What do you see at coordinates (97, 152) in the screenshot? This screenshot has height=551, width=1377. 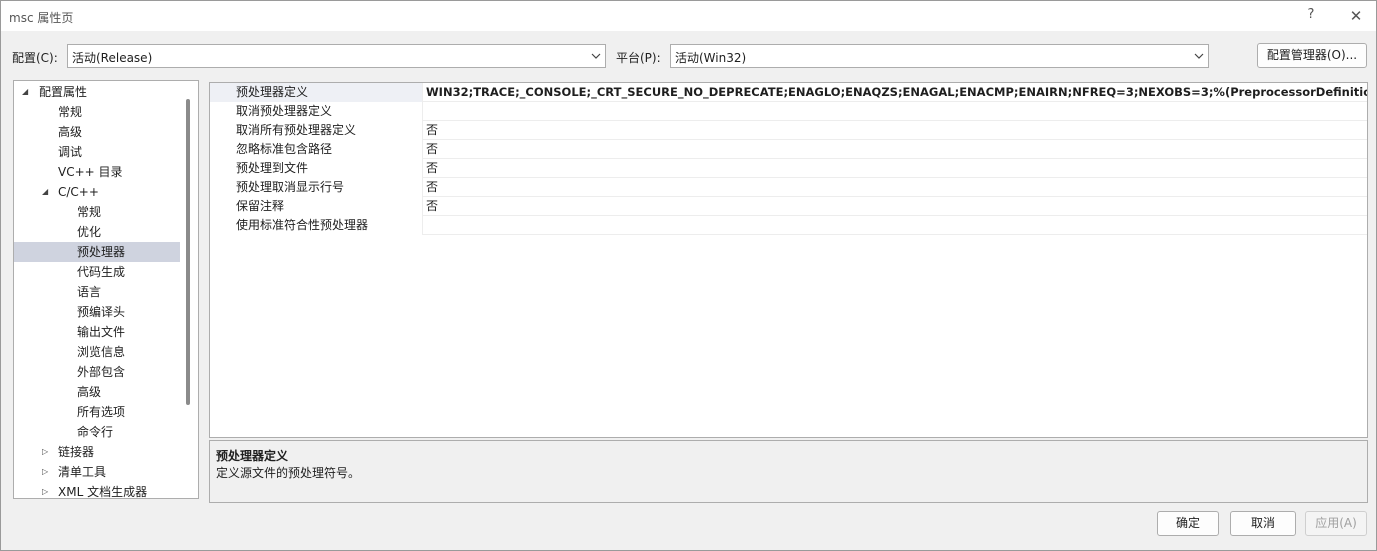 I see `tree-item-debugging: 调试` at bounding box center [97, 152].